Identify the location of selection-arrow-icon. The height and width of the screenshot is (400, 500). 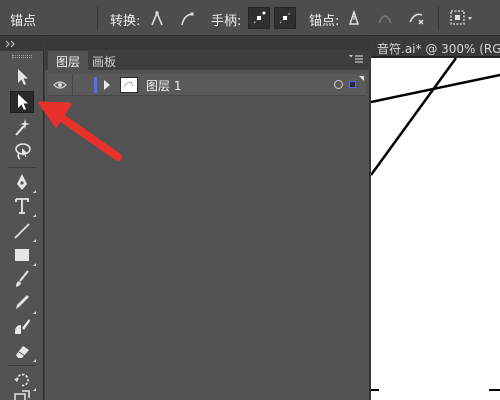
(23, 77).